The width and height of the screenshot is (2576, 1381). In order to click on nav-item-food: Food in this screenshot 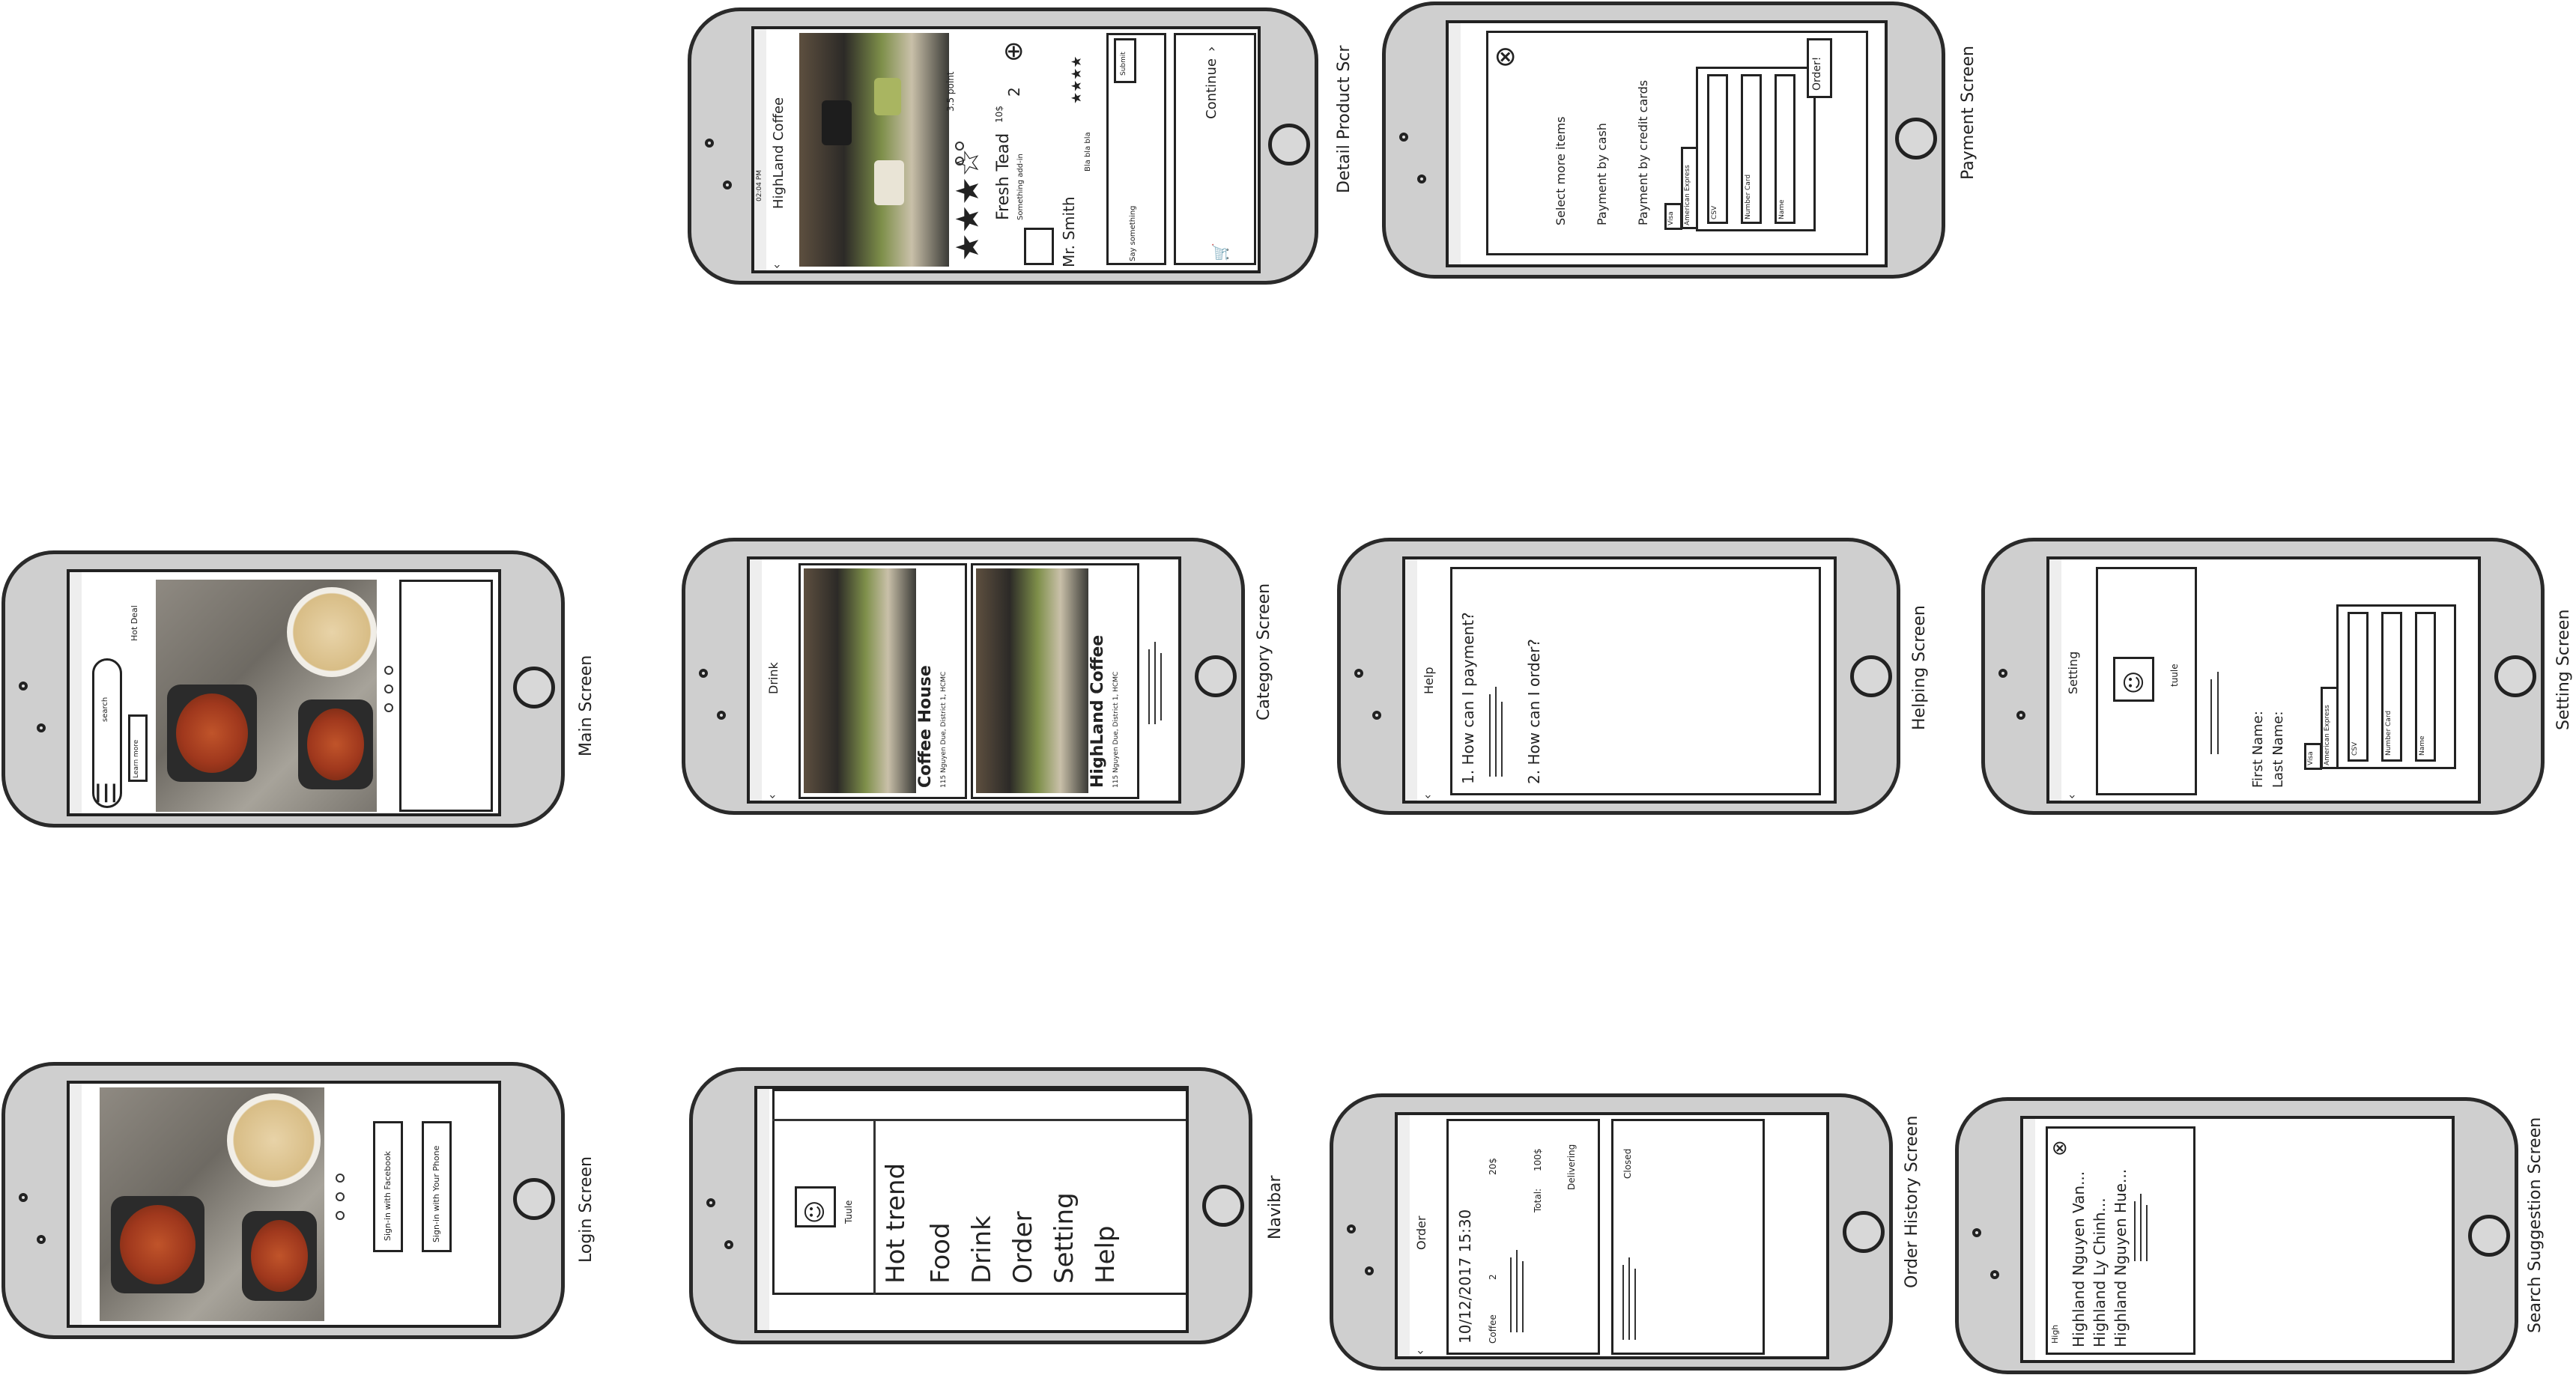, I will do `click(941, 1253)`.